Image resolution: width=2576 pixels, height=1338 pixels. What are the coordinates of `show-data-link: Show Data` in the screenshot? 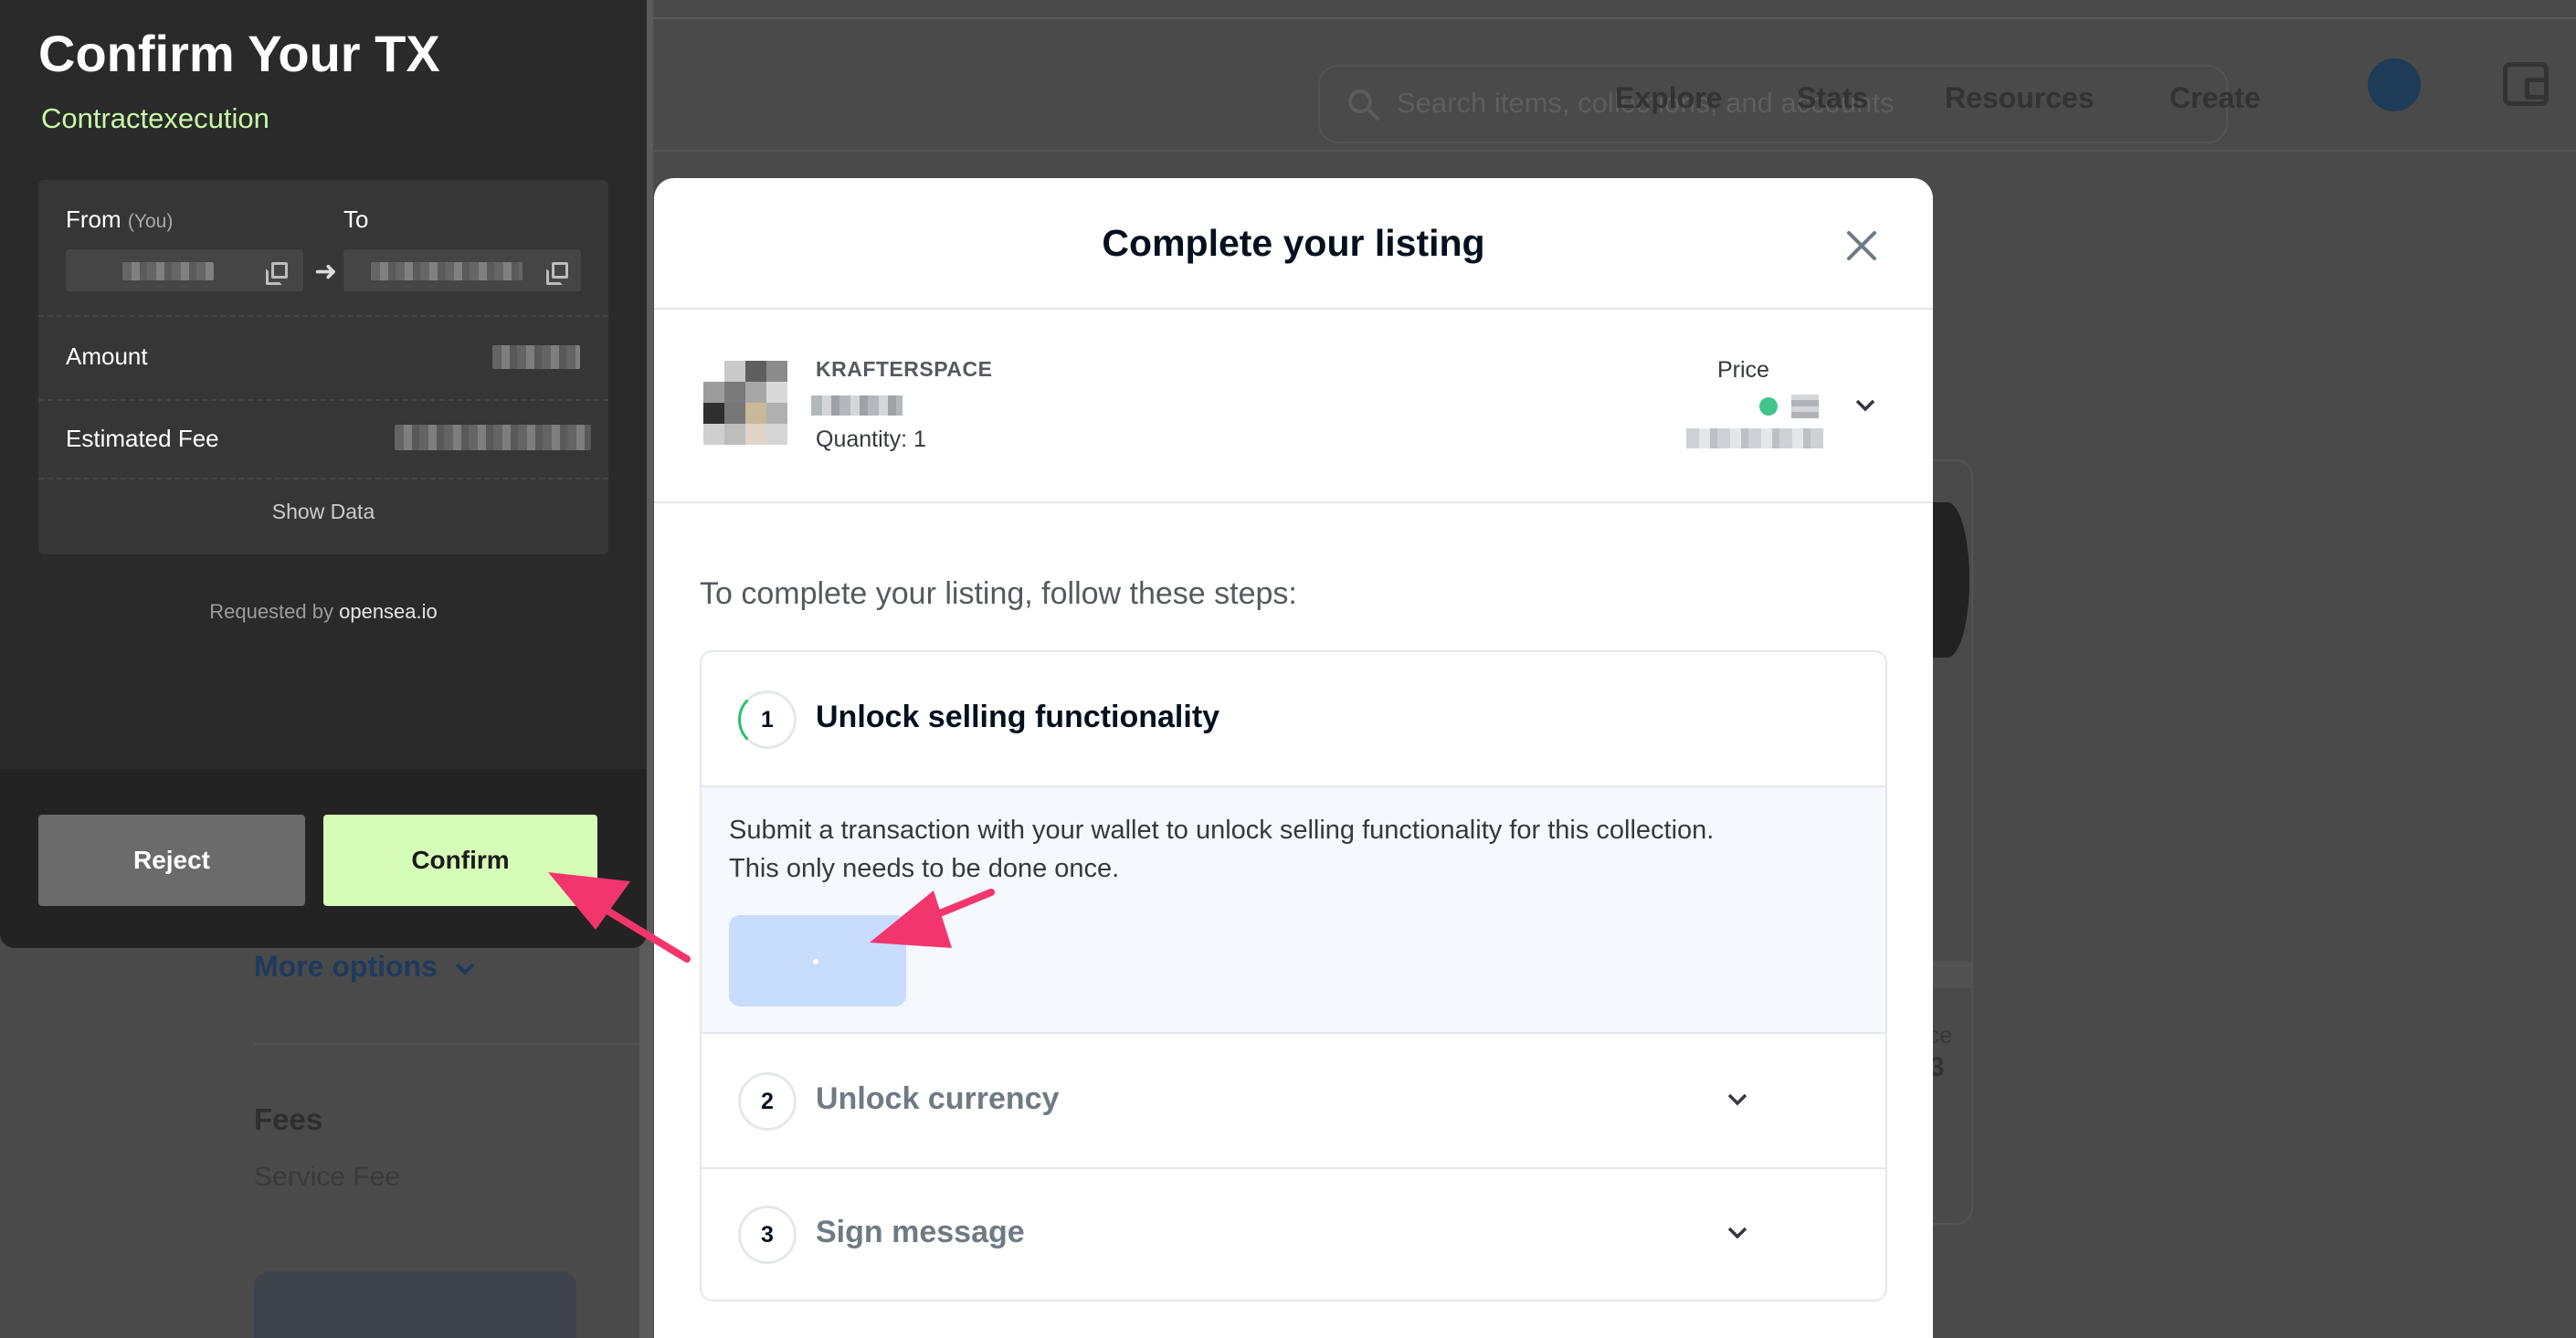 It's located at (323, 512).